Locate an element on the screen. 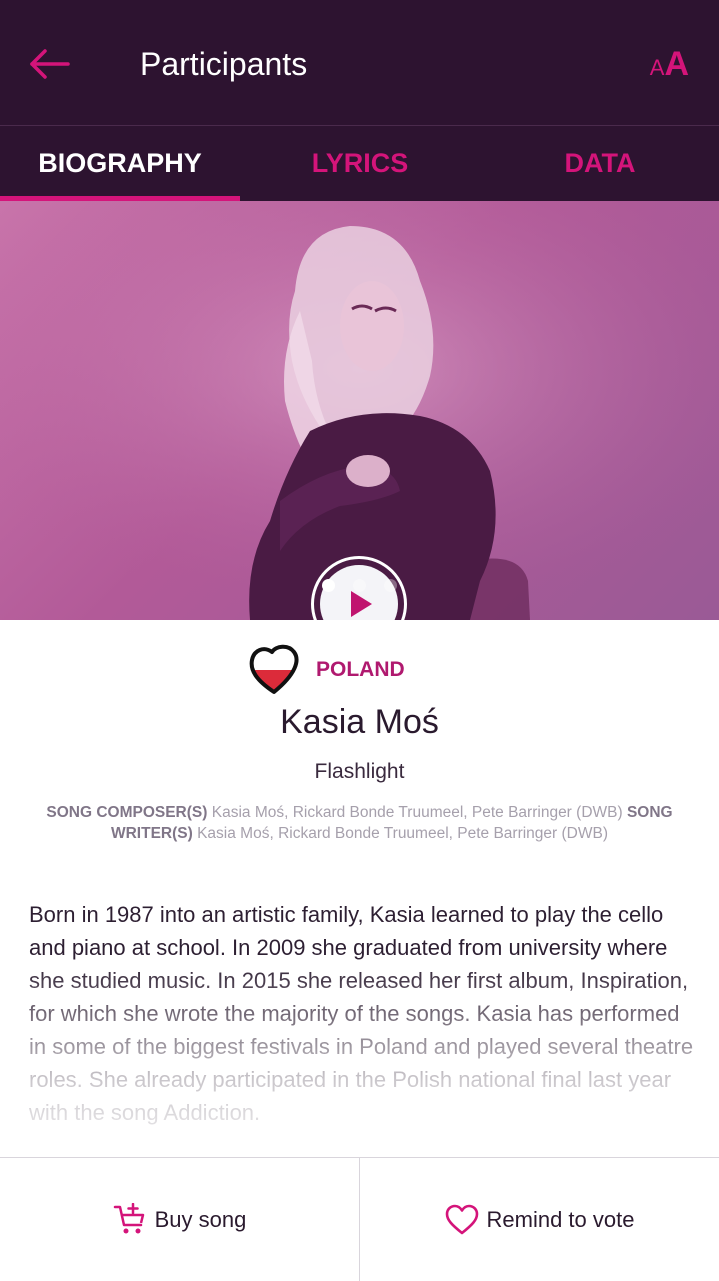 This screenshot has width=719, height=1281. composer-label: SONG COMPOSER(S) is located at coordinates (127, 812).